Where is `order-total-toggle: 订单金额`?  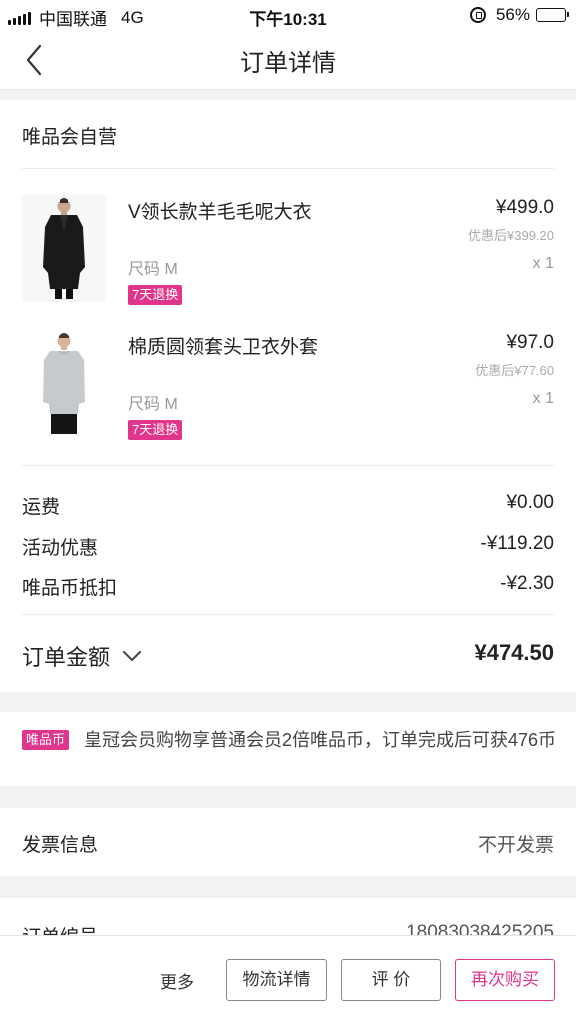 order-total-toggle: 订单金额 is located at coordinates (82, 656).